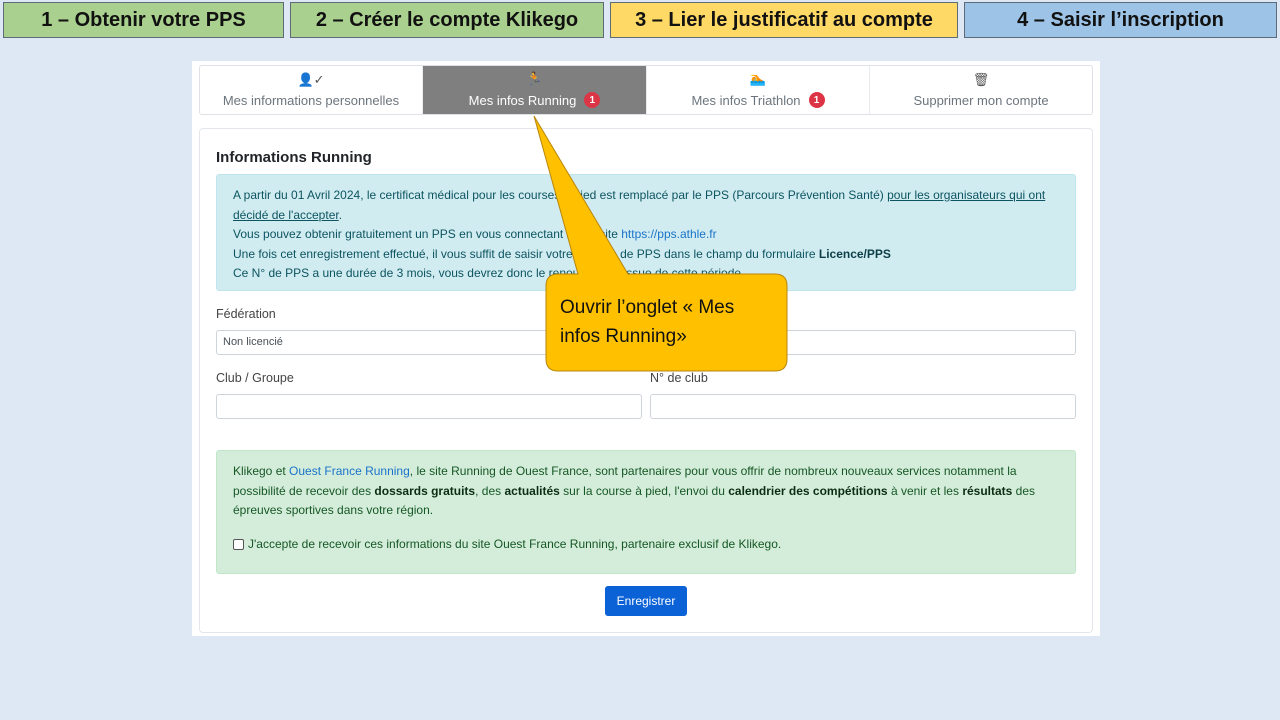 The height and width of the screenshot is (720, 1280). What do you see at coordinates (644, 490) in the screenshot?
I see `partner-text: sur la course à pied, l'envoi du` at bounding box center [644, 490].